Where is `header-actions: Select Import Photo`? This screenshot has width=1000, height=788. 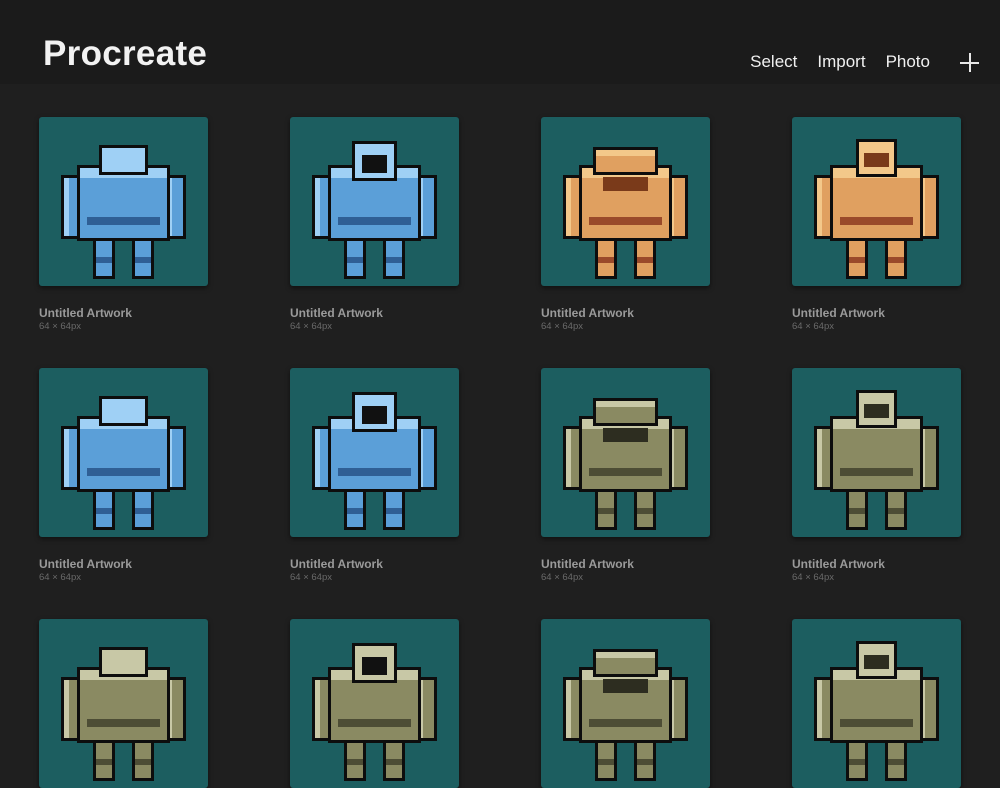 header-actions: Select Import Photo is located at coordinates (840, 62).